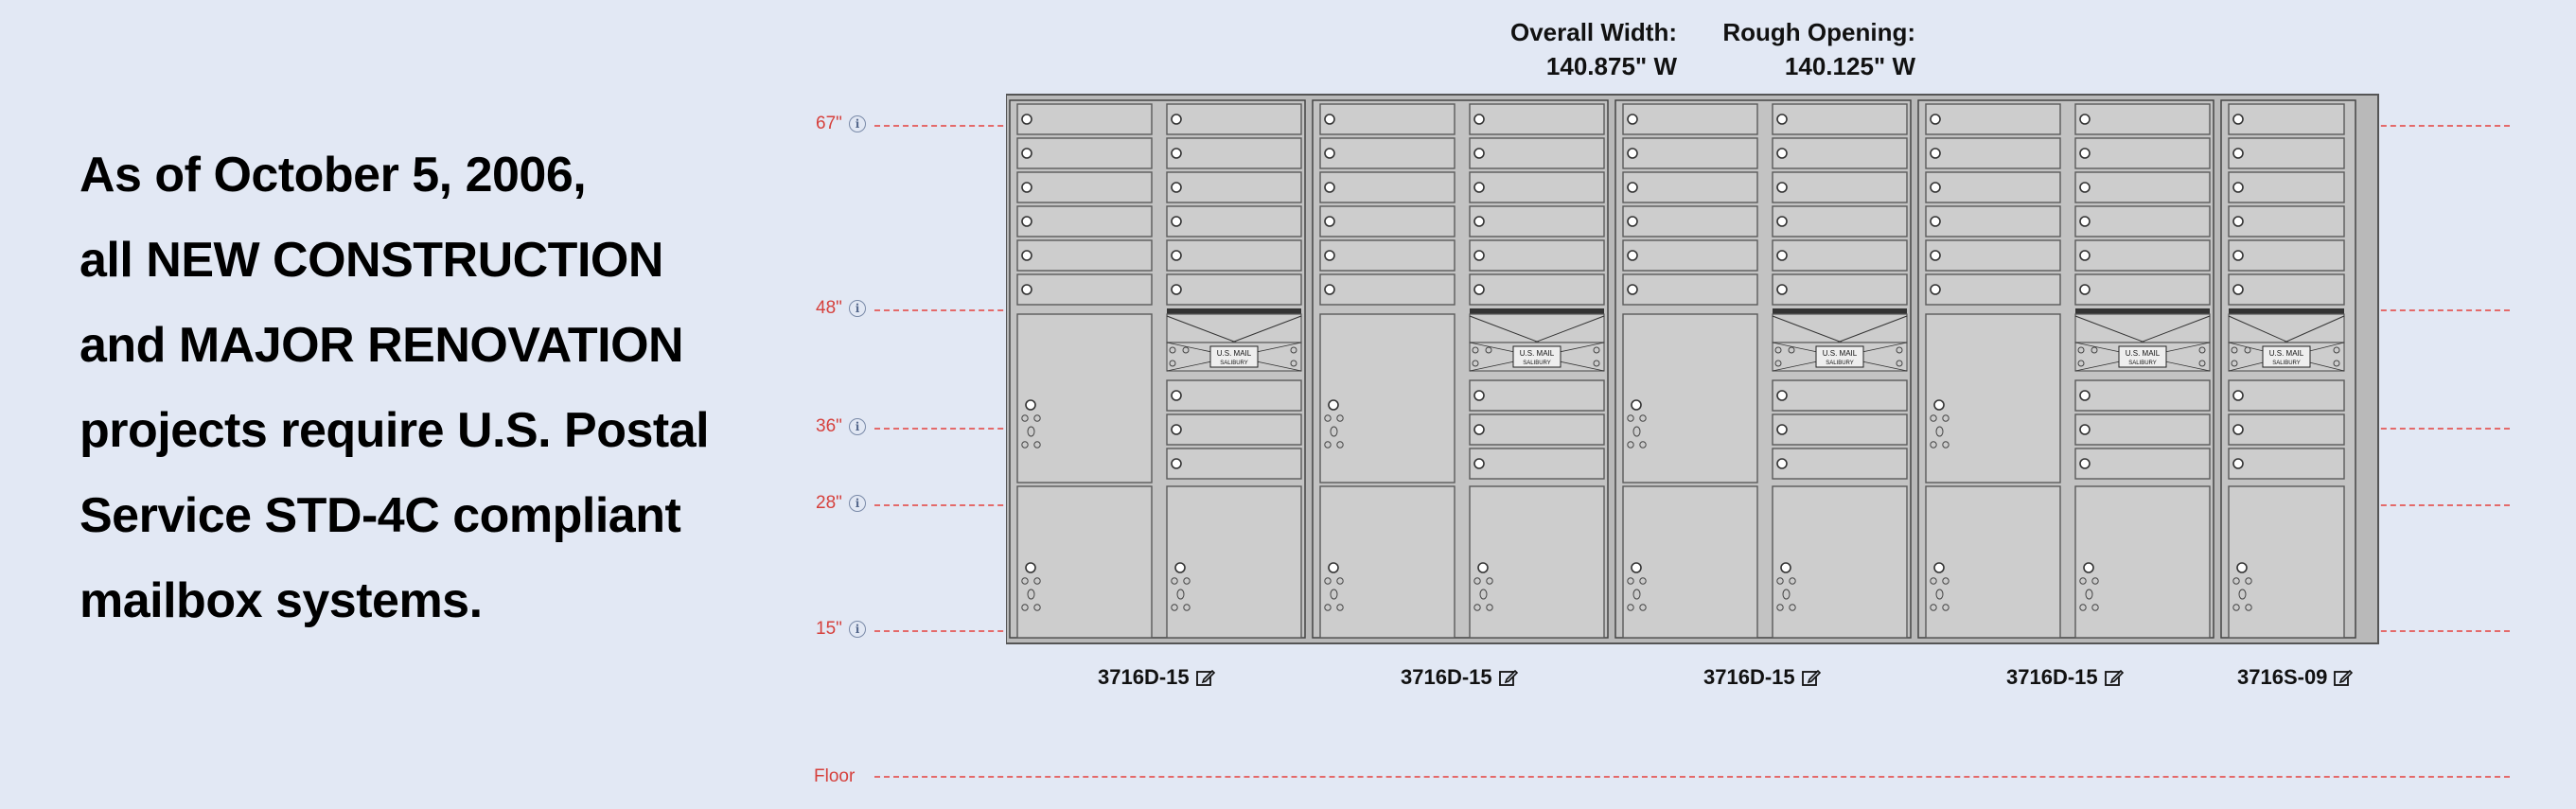 This screenshot has height=809, width=2576. I want to click on headline-line: and MAJOR RENOVATION, so click(381, 345).